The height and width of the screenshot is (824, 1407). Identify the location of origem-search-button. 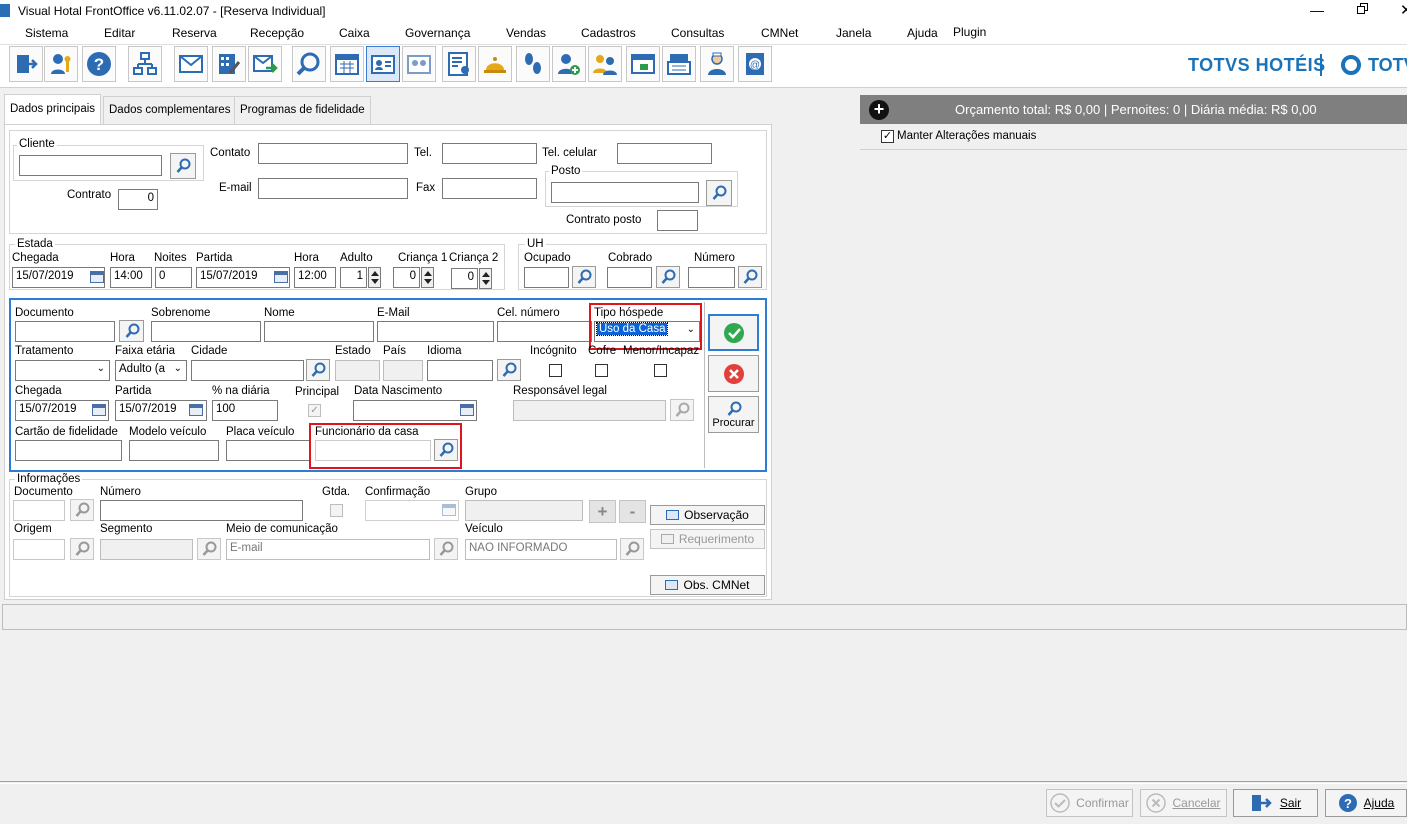
(82, 549).